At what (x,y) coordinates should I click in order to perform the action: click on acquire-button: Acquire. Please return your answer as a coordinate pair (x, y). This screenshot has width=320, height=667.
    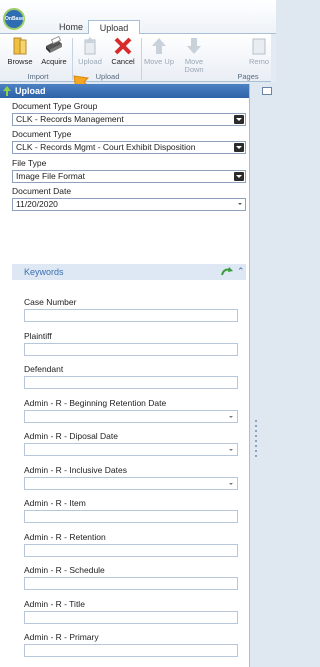
    Looking at the image, I should click on (54, 54).